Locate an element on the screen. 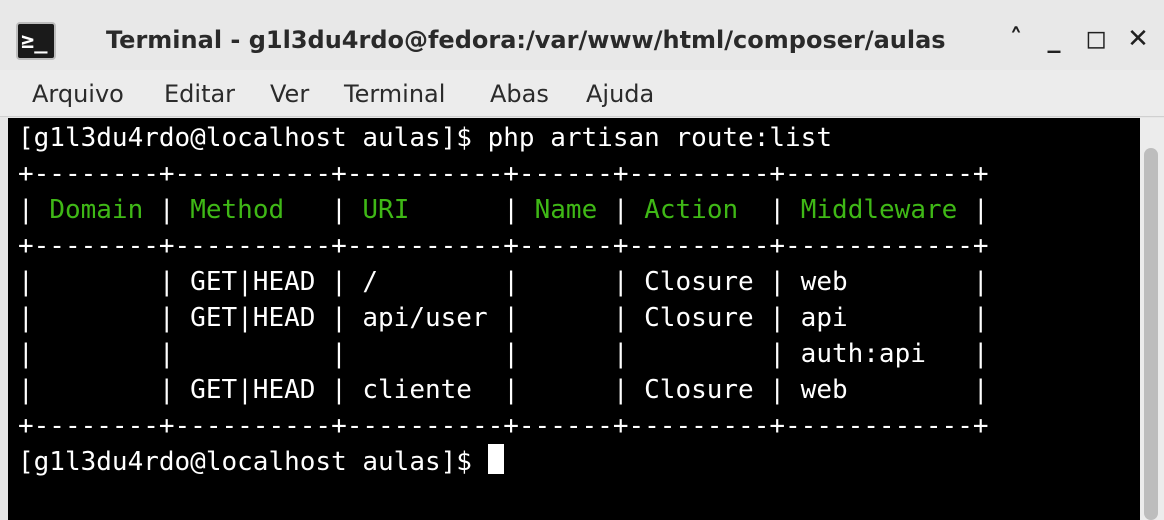  scrollbar is located at coordinates (1152, 319).